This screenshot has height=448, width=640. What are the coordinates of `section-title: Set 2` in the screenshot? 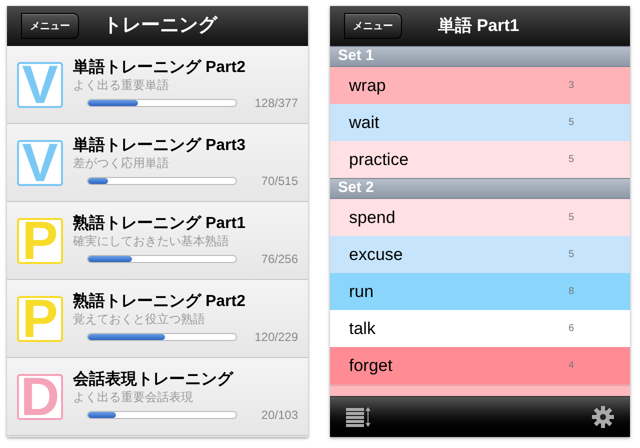 It's located at (356, 188).